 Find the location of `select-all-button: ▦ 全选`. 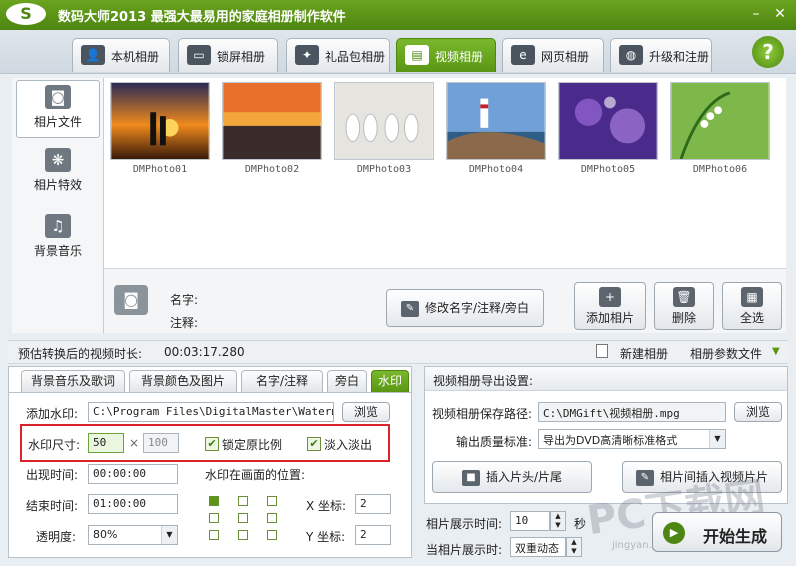

select-all-button: ▦ 全选 is located at coordinates (752, 306).